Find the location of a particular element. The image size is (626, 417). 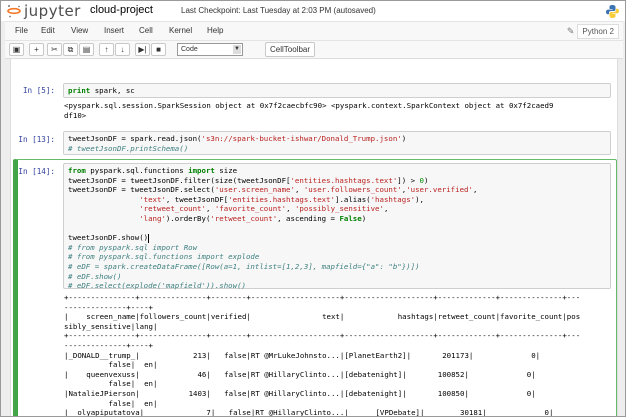

edit-mode-icon: ✎ is located at coordinates (570, 31).